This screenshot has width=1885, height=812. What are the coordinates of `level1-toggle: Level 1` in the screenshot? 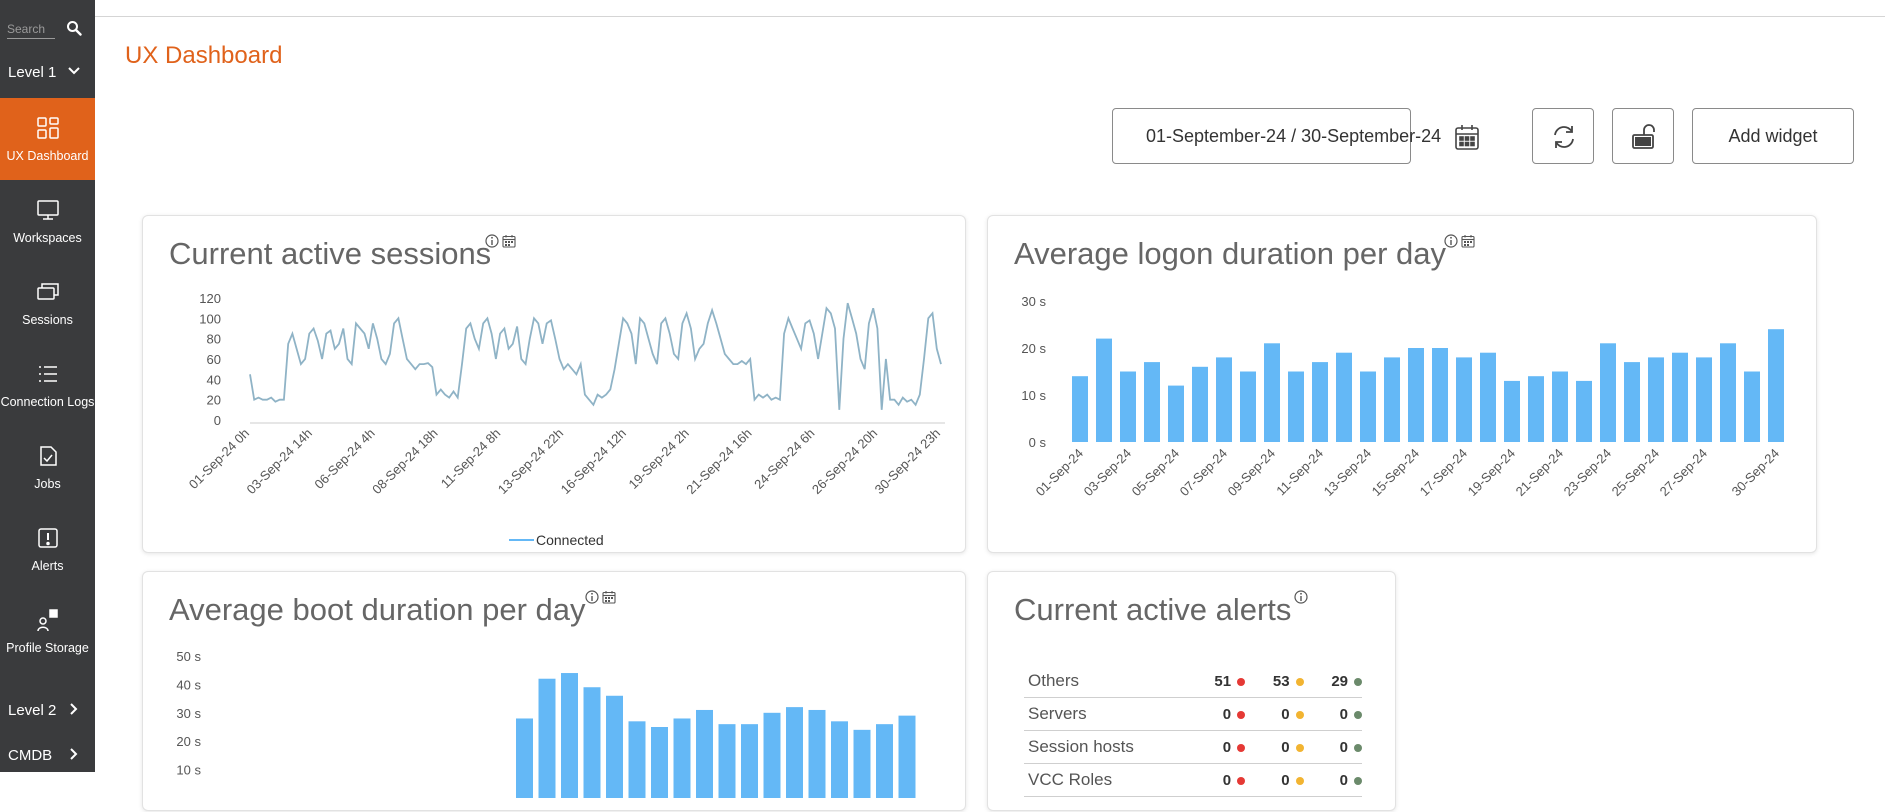 It's located at (47, 72).